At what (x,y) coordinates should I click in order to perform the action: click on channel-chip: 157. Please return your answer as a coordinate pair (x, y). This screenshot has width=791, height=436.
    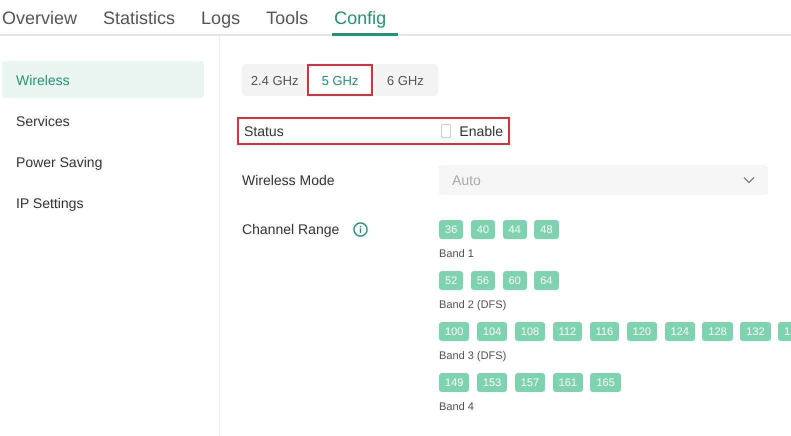
    Looking at the image, I should click on (530, 382).